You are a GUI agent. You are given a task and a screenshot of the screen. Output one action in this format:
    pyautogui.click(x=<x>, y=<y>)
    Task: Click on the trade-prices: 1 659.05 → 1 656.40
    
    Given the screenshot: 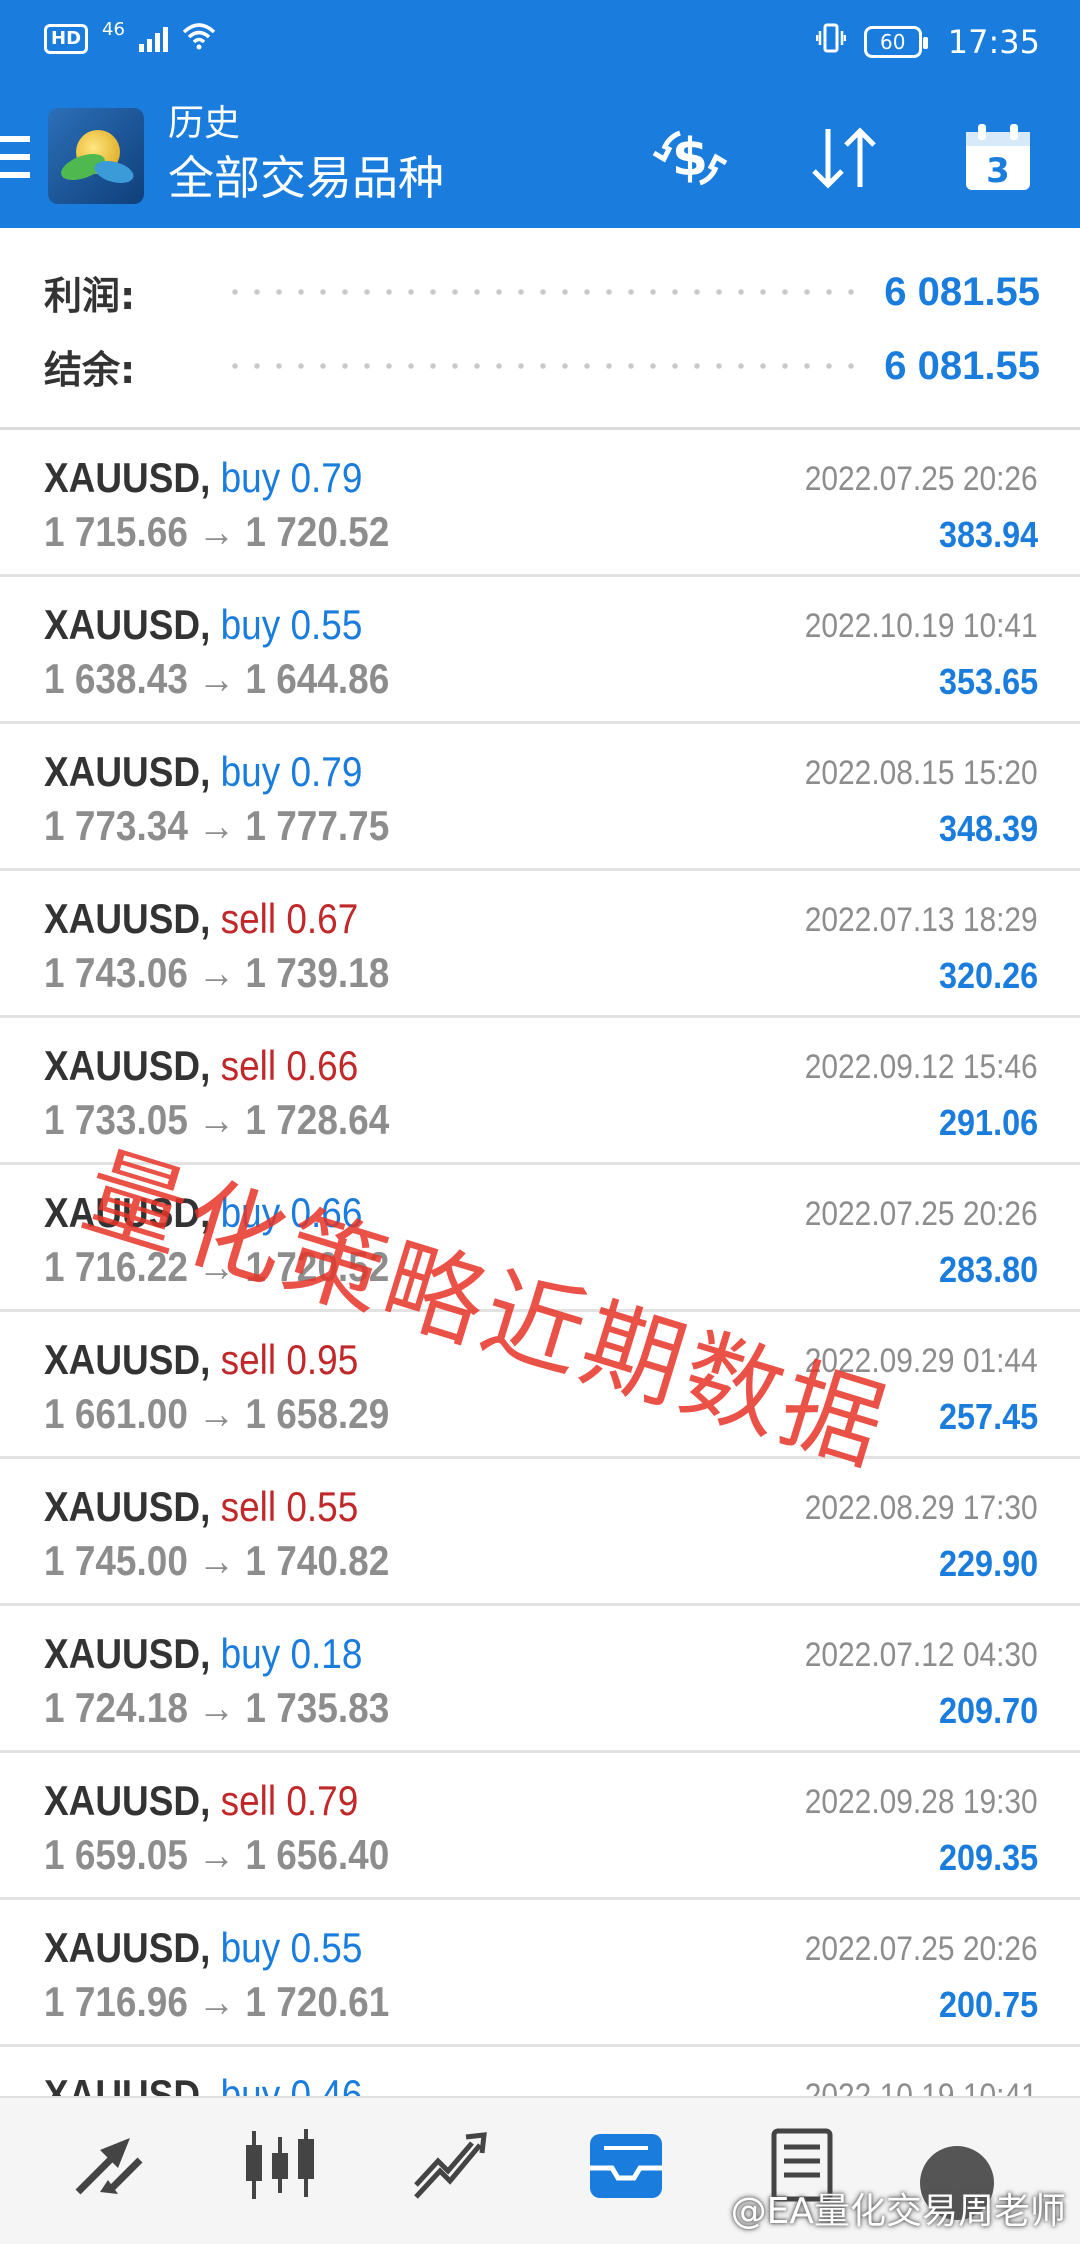 What is the action you would take?
    pyautogui.click(x=216, y=1855)
    